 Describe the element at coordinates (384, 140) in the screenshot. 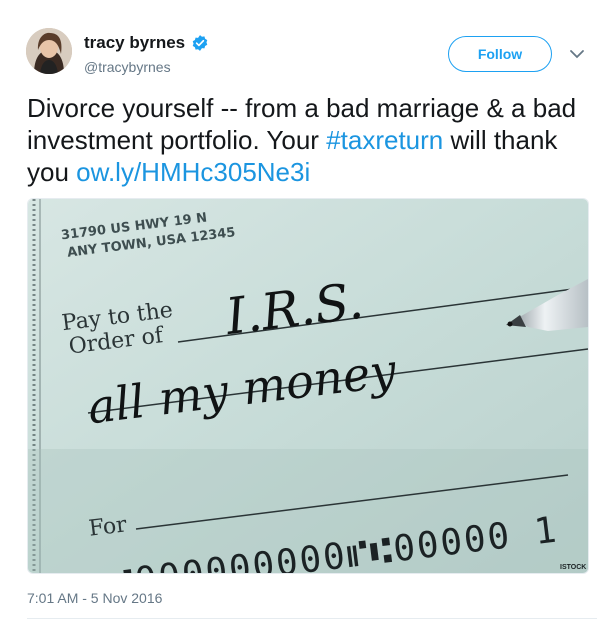

I see `hashtag-link: #taxreturn` at that location.